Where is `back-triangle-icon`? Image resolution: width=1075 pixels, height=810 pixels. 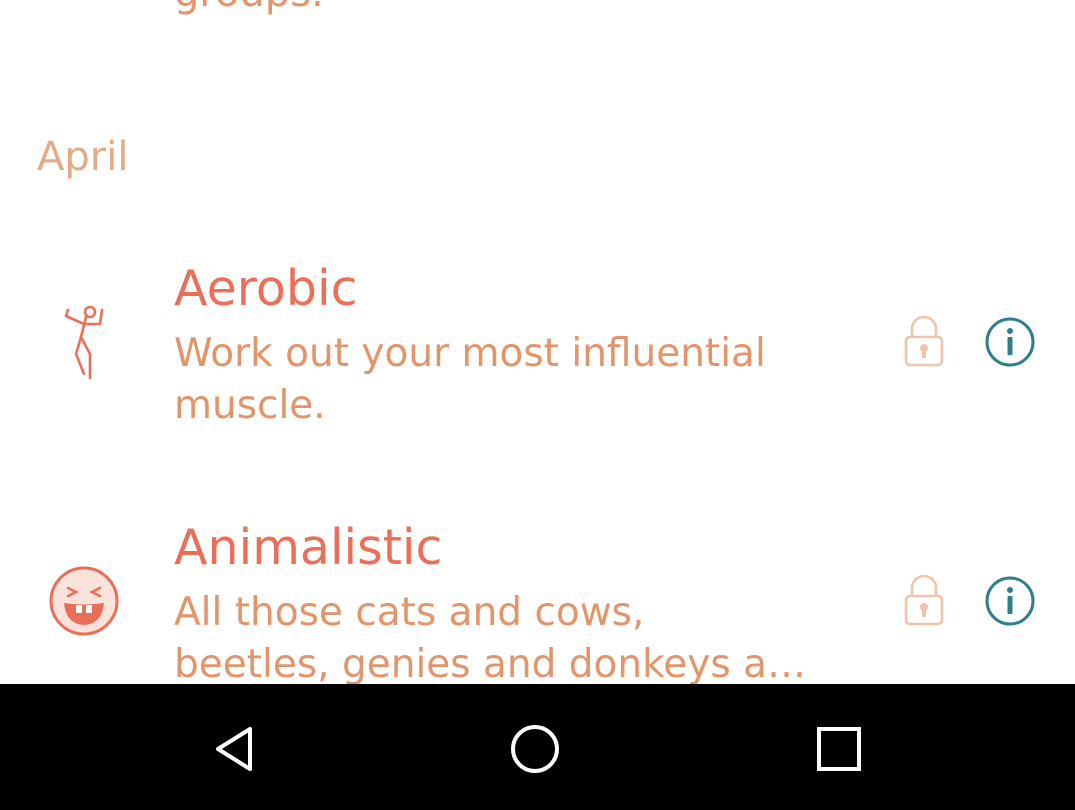 back-triangle-icon is located at coordinates (235, 749).